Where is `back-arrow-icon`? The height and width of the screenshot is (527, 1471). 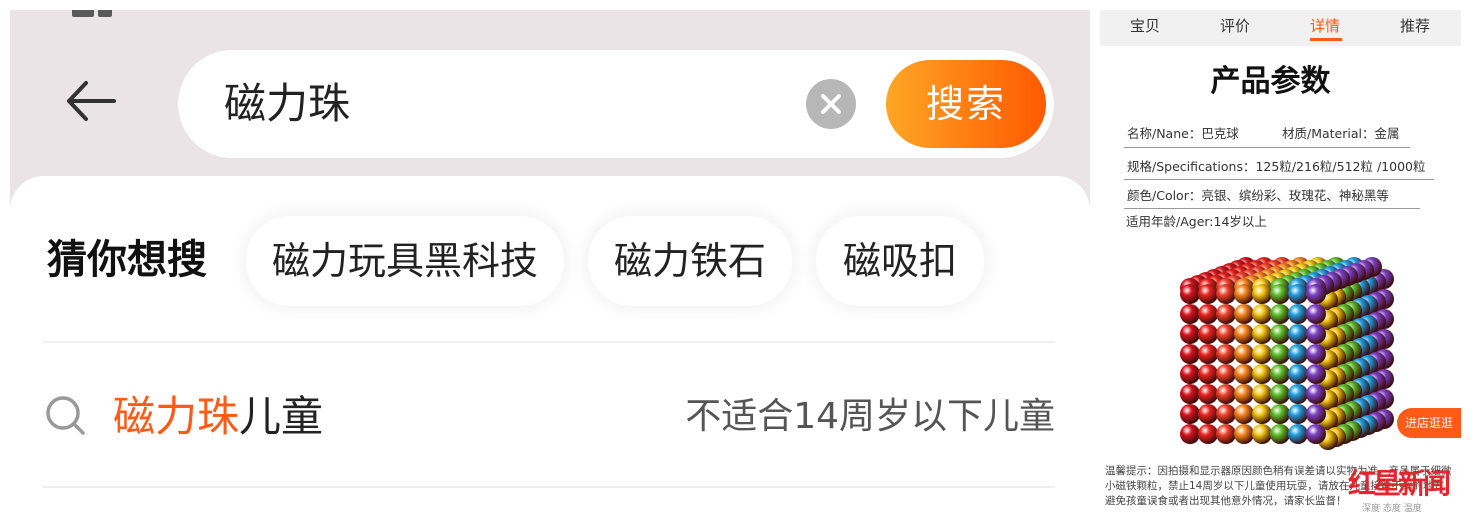 back-arrow-icon is located at coordinates (91, 101).